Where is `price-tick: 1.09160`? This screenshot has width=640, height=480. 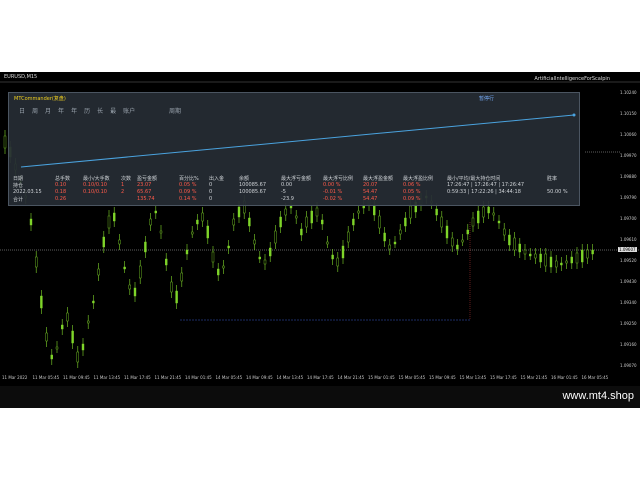 price-tick: 1.09160 is located at coordinates (628, 344).